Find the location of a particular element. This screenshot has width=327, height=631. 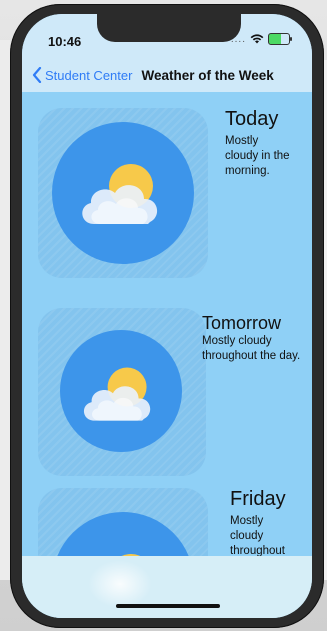

page-title: Weather of the Week is located at coordinates (207, 75).